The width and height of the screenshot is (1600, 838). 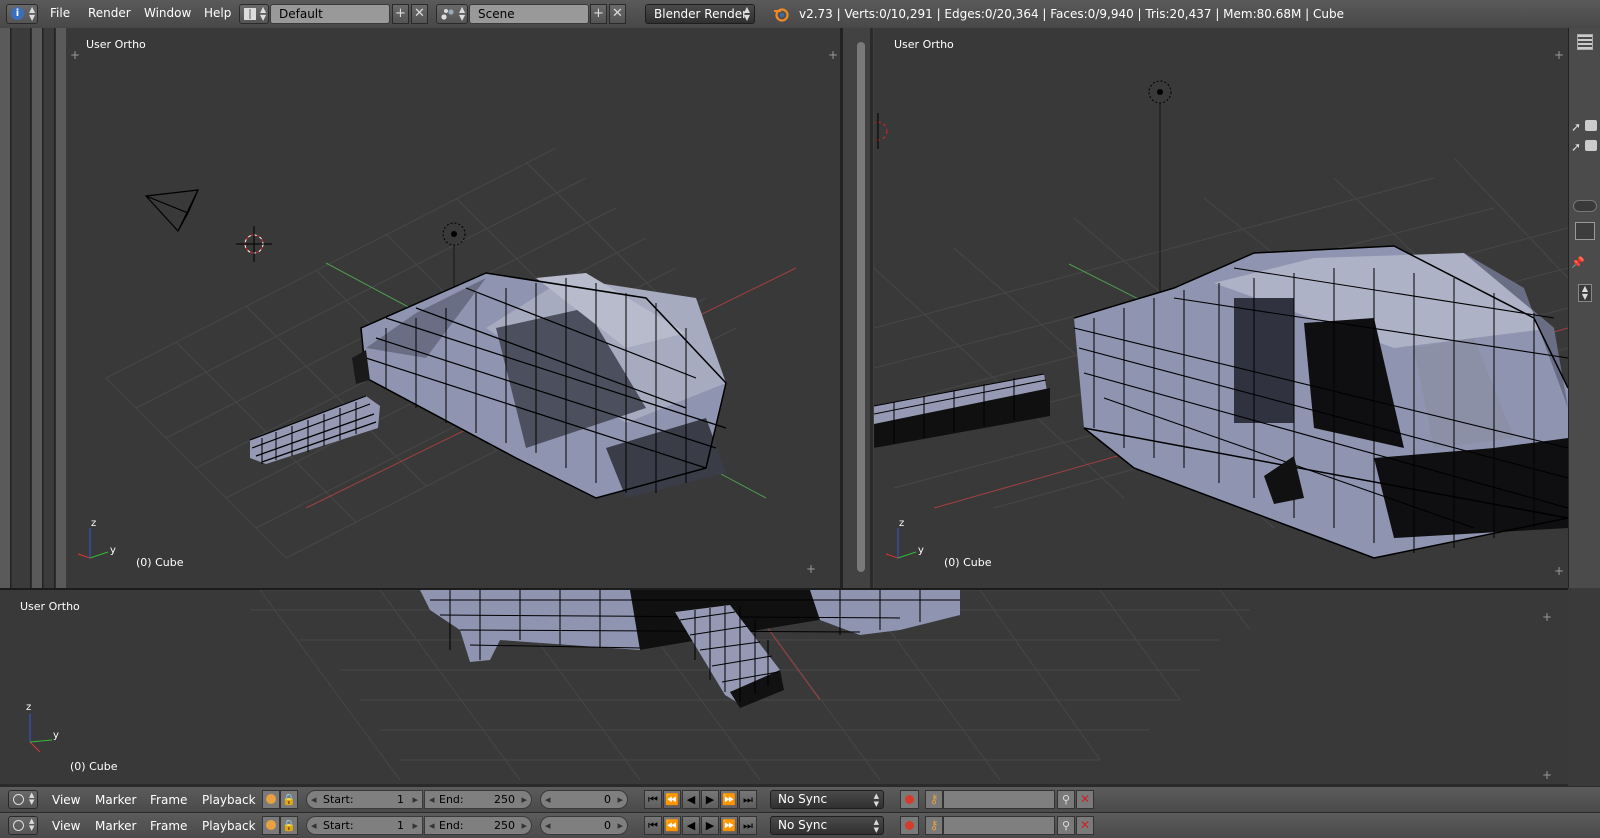 What do you see at coordinates (924, 44) in the screenshot?
I see `viewport-view-label: User Ortho` at bounding box center [924, 44].